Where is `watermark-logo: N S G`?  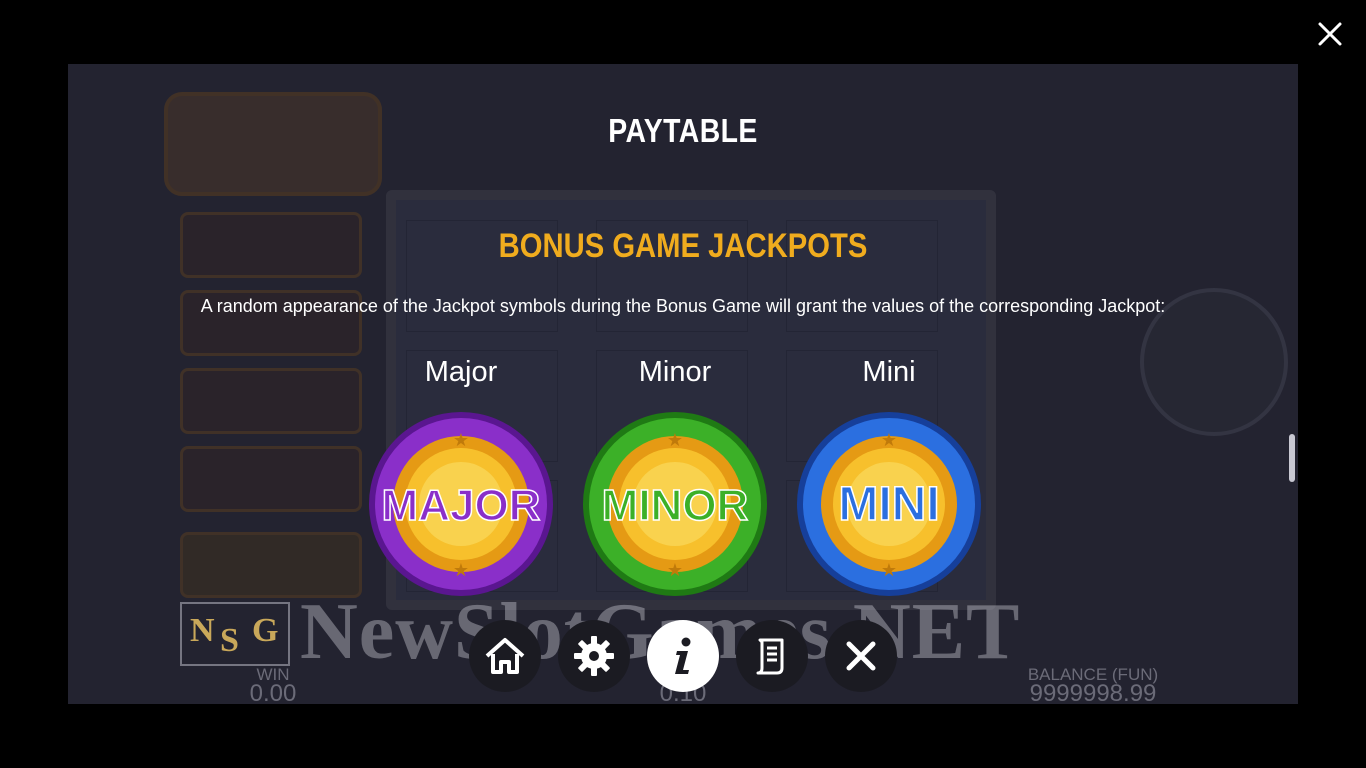
watermark-logo: N S G is located at coordinates (235, 634).